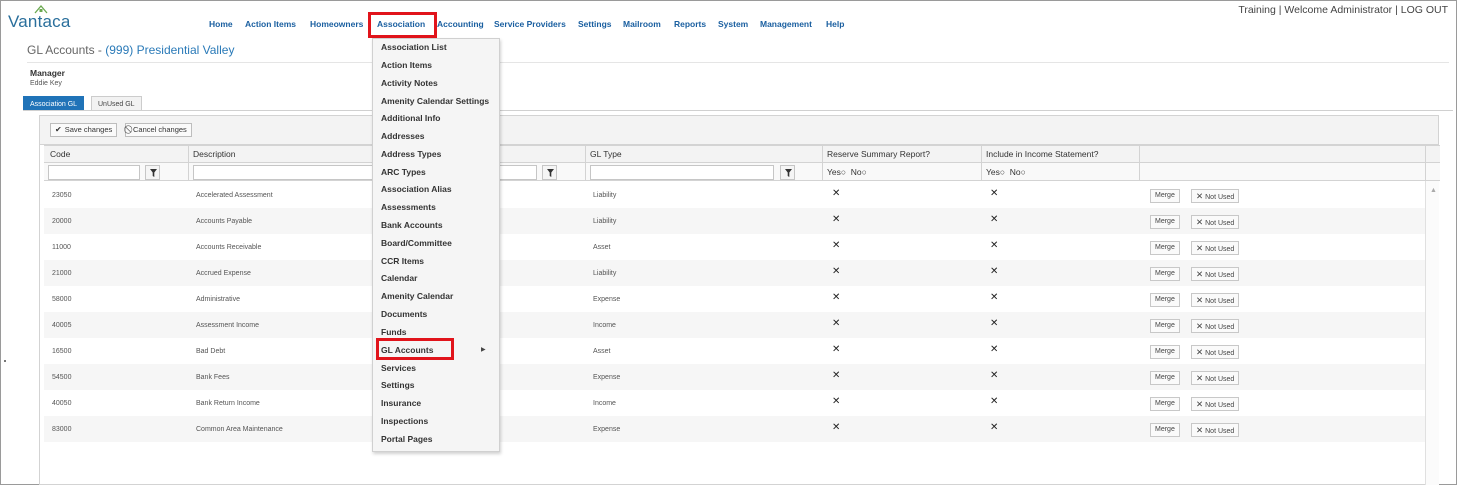 The image size is (1457, 485). What do you see at coordinates (690, 24) in the screenshot?
I see `nav-reports: Reports` at bounding box center [690, 24].